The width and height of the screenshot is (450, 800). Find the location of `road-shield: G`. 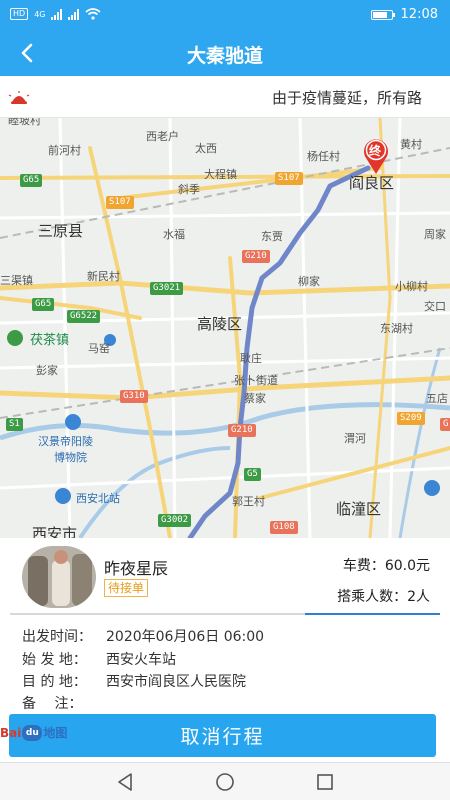

road-shield: G is located at coordinates (445, 424).